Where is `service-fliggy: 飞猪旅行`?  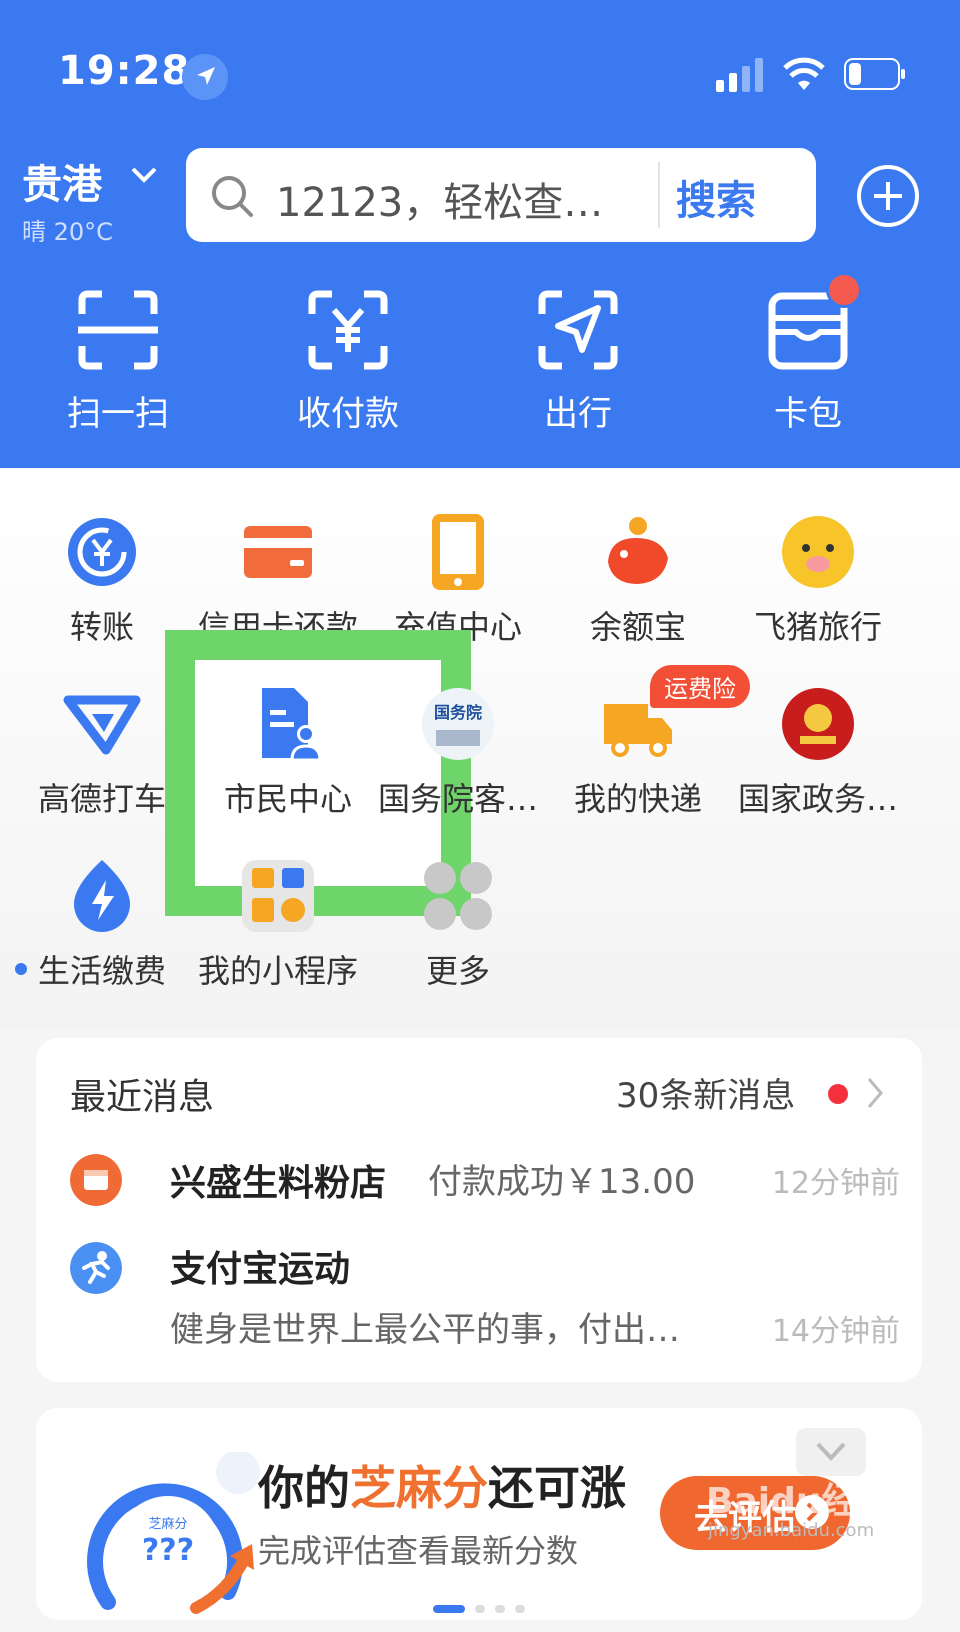 service-fliggy: 飞猪旅行 is located at coordinates (818, 580).